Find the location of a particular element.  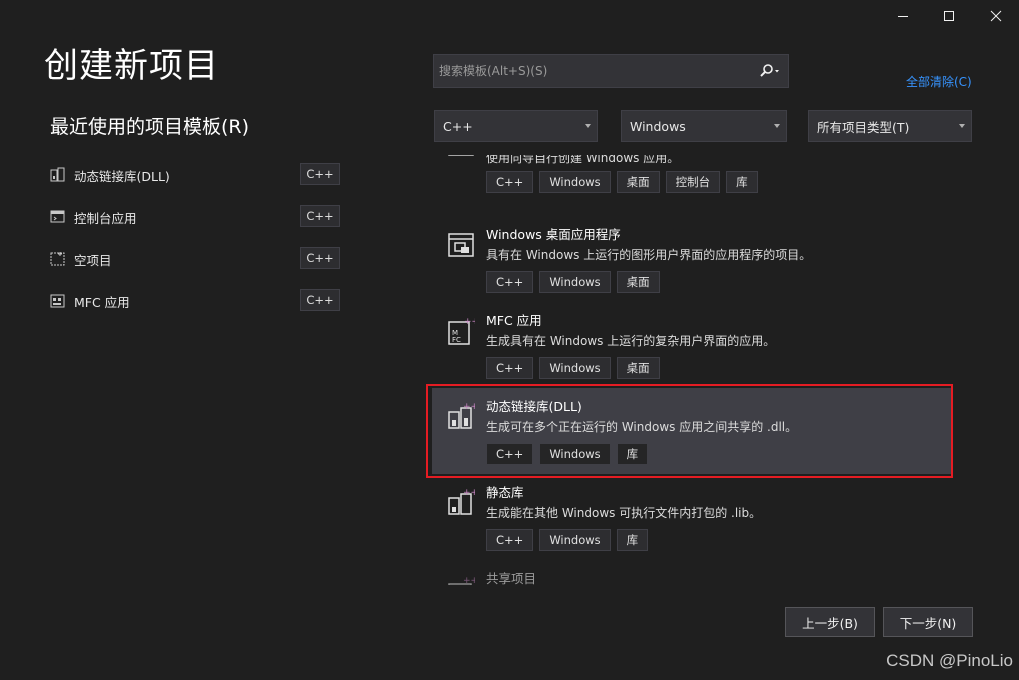

minimize-button is located at coordinates (903, 16).